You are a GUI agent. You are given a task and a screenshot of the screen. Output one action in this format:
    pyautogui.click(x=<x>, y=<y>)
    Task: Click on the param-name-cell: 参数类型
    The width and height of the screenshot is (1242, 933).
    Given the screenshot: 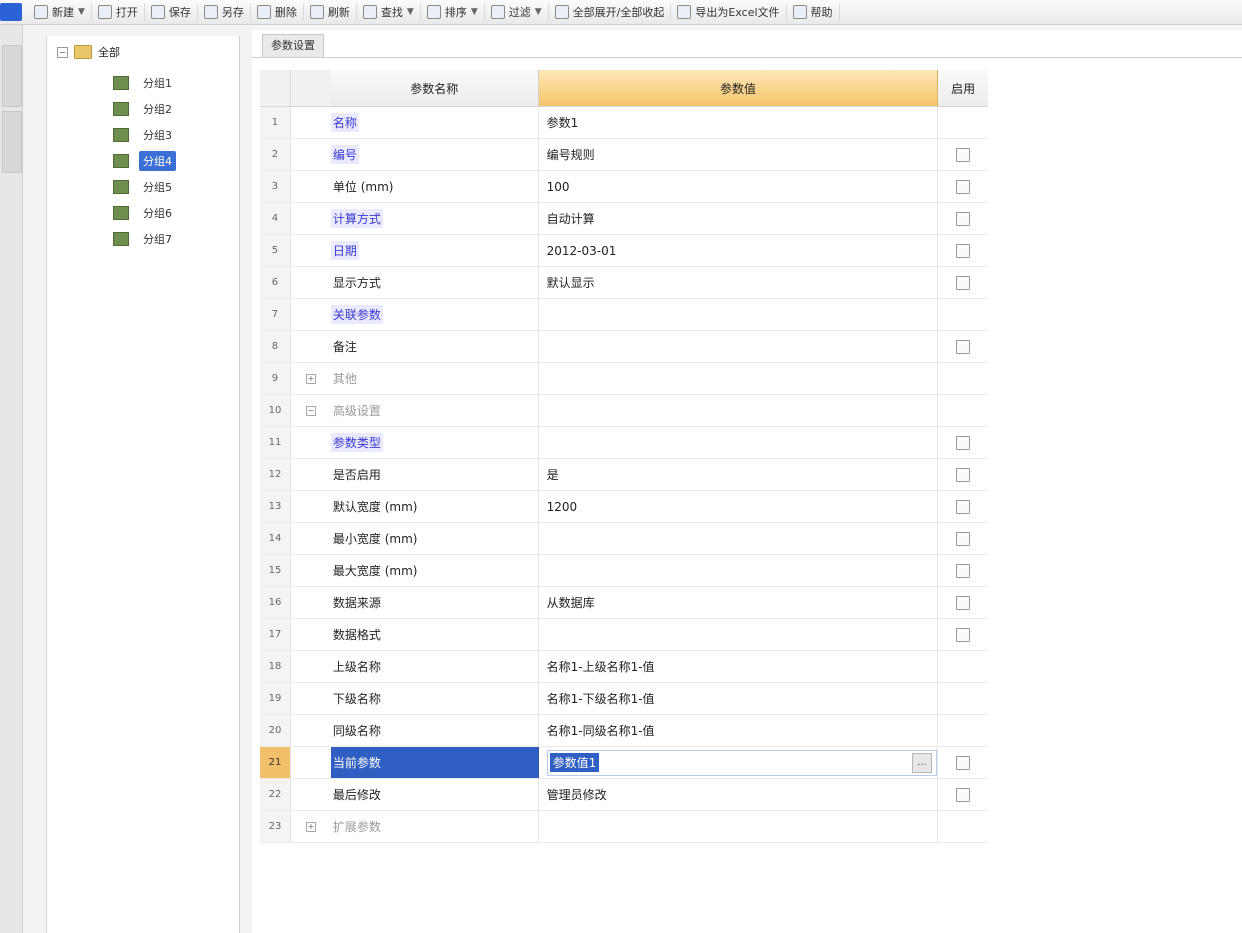 What is the action you would take?
    pyautogui.click(x=434, y=442)
    